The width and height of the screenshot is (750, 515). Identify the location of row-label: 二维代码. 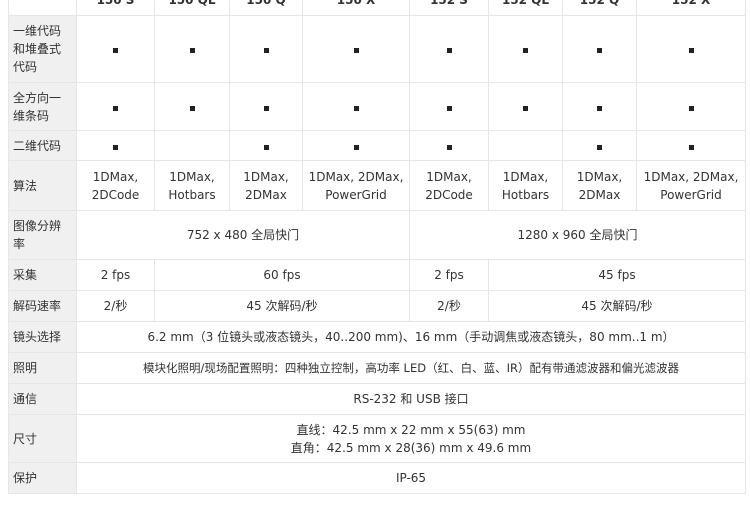
(42, 145).